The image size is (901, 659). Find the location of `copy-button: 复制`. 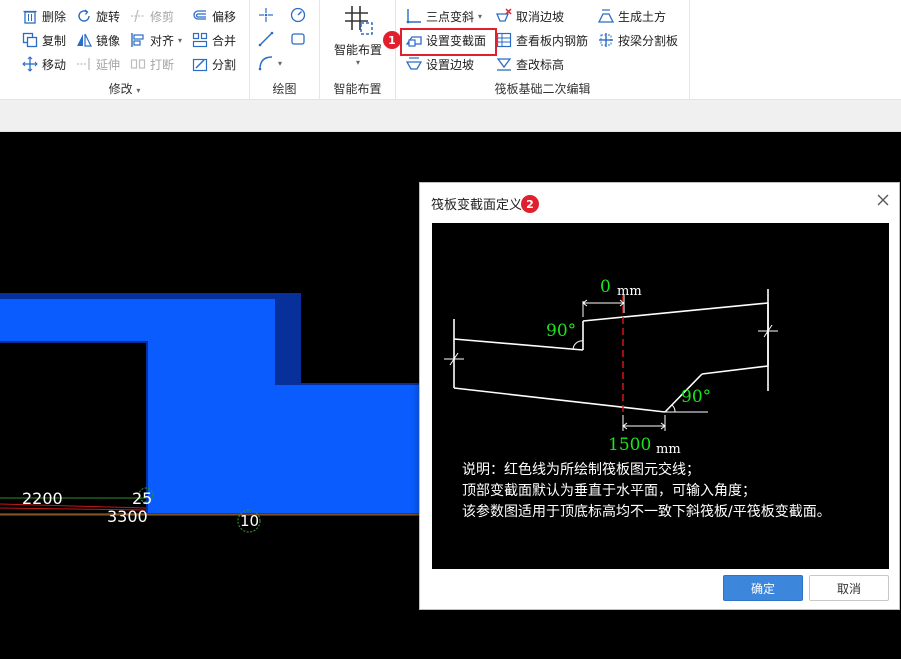

copy-button: 复制 is located at coordinates (44, 40).